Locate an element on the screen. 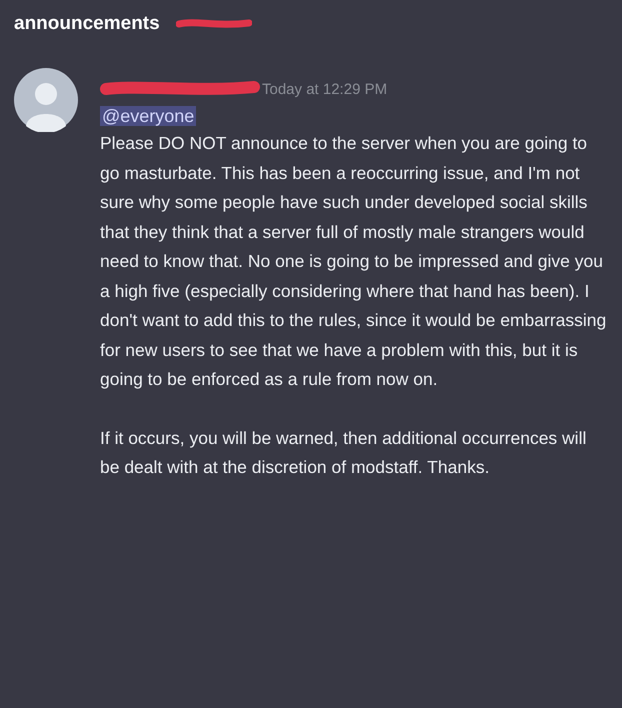  avatar-icon is located at coordinates (46, 100).